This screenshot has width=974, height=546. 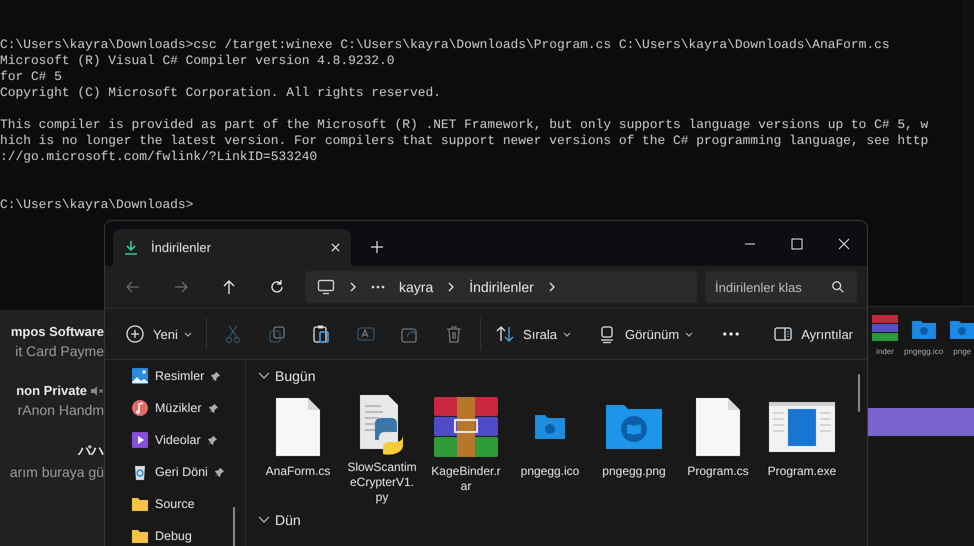 I want to click on folder-tab: İndirilenler, so click(x=232, y=247).